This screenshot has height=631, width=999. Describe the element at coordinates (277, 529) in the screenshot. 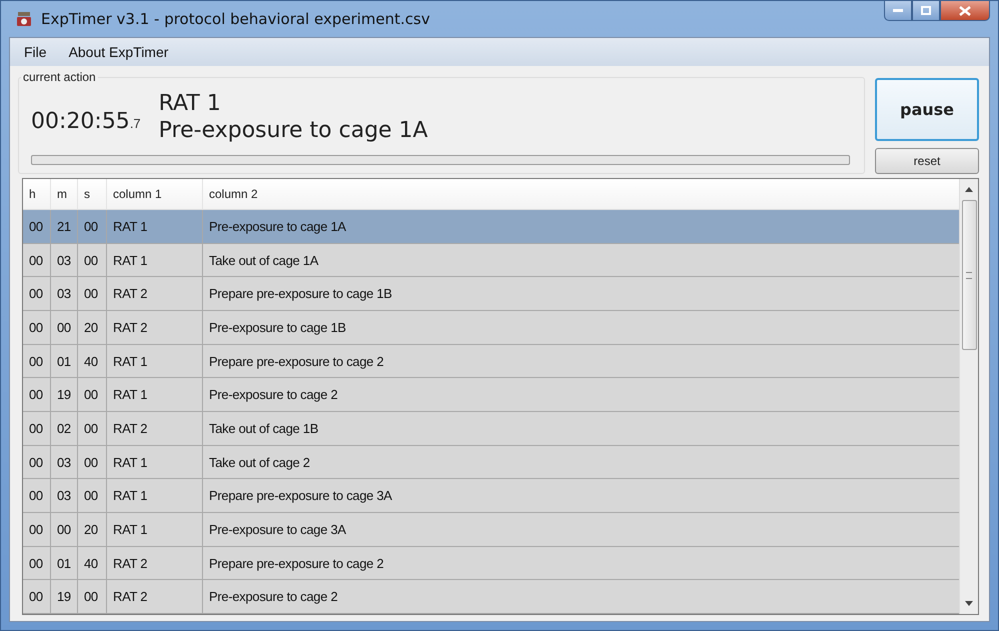

I see `table-cell-text: Pre-exposure to cage 3A` at that location.